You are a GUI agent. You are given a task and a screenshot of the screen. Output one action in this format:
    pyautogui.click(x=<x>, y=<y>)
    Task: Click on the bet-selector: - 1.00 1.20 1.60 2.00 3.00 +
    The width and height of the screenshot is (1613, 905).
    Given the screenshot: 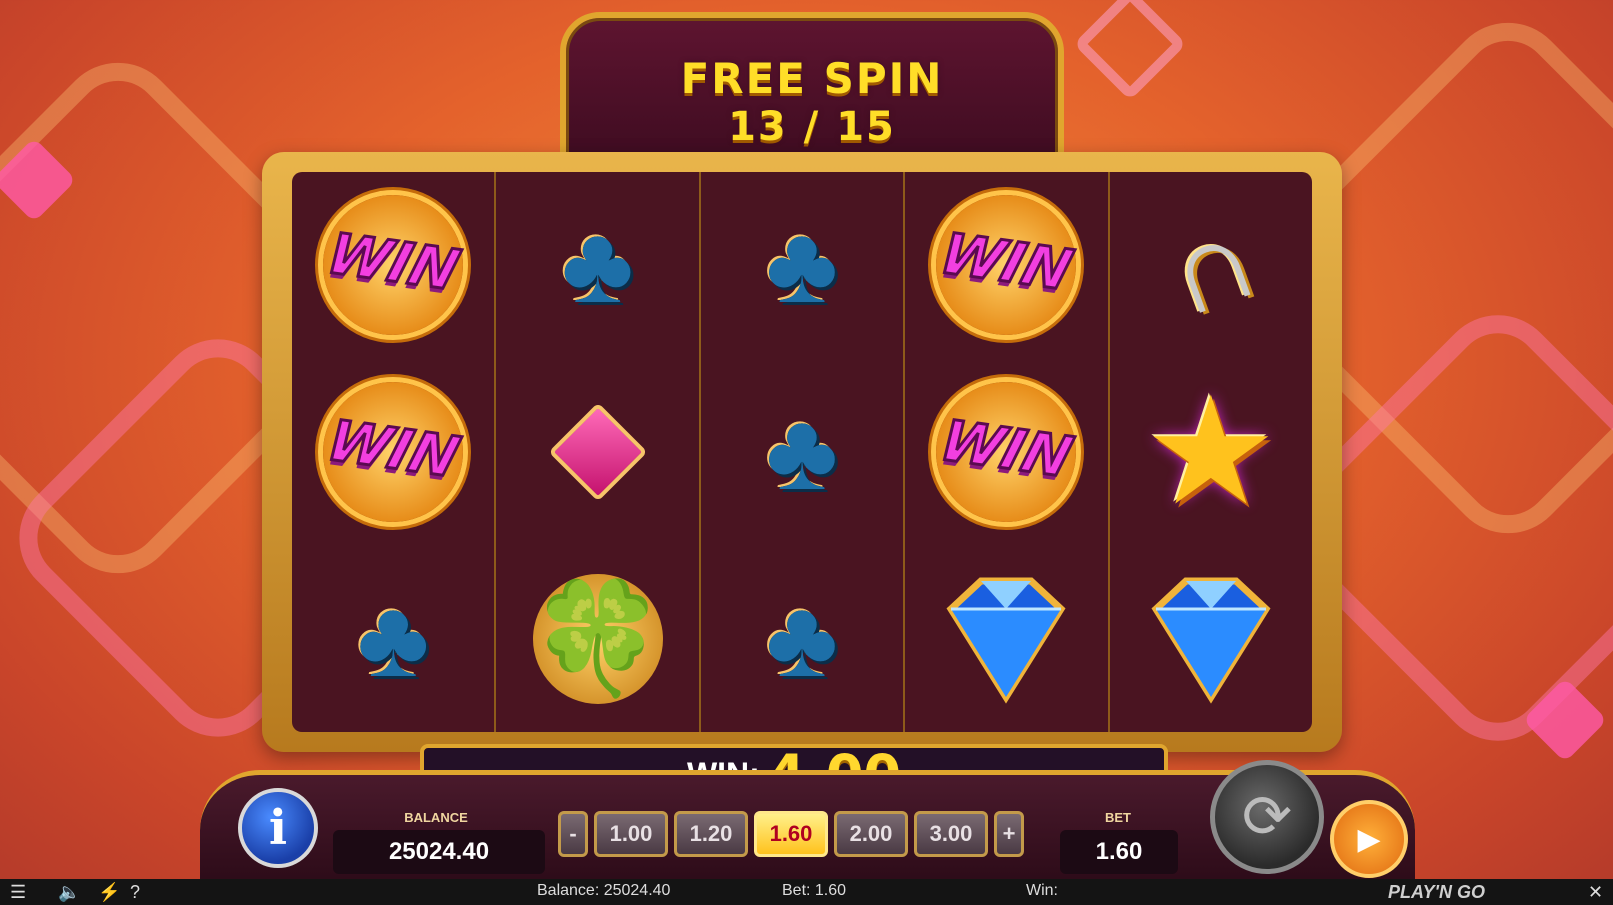 What is the action you would take?
    pyautogui.click(x=791, y=834)
    